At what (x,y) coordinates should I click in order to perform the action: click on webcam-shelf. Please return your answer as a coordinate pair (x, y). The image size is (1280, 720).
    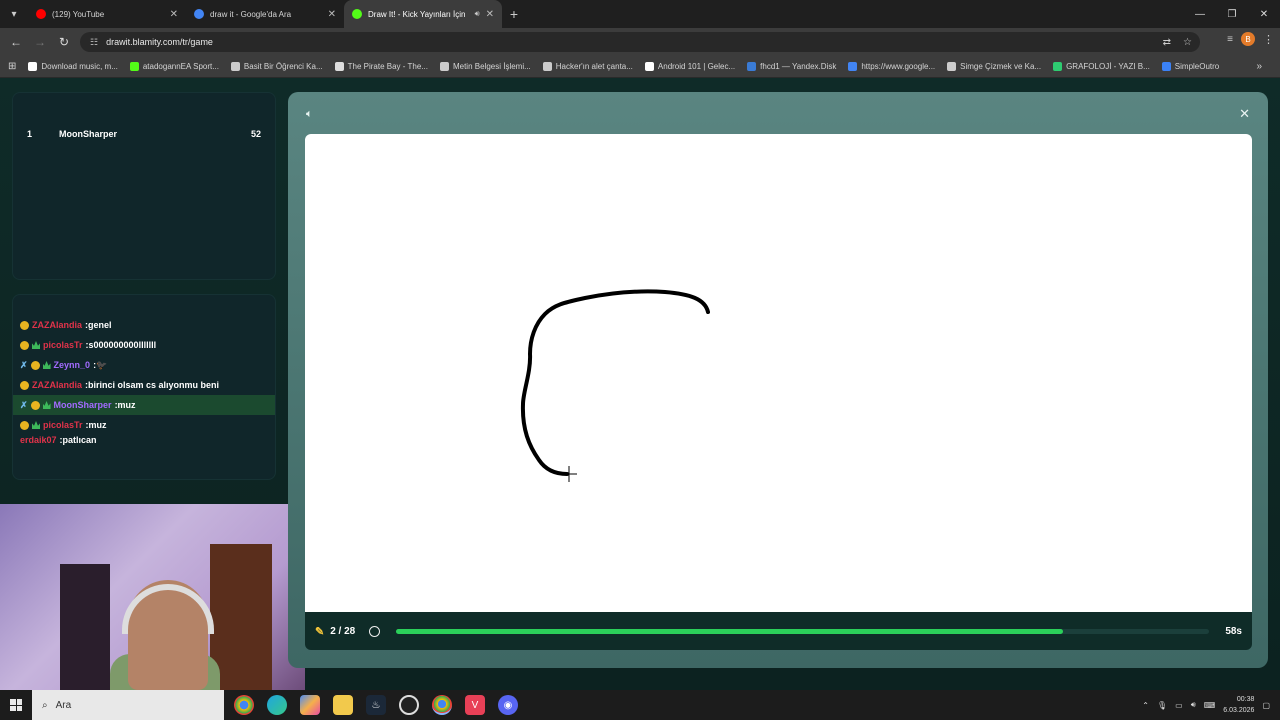
    Looking at the image, I should click on (85, 627).